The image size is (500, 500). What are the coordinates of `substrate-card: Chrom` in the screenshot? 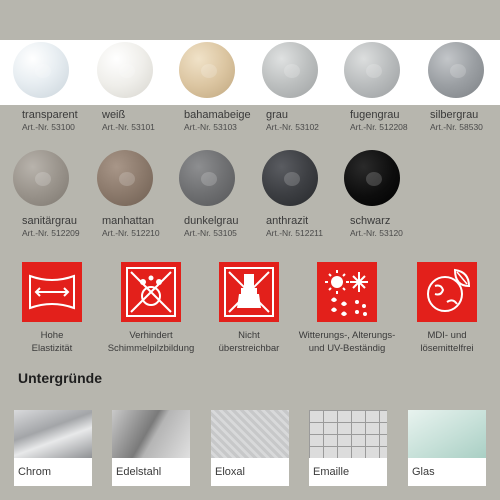 It's located at (53, 448).